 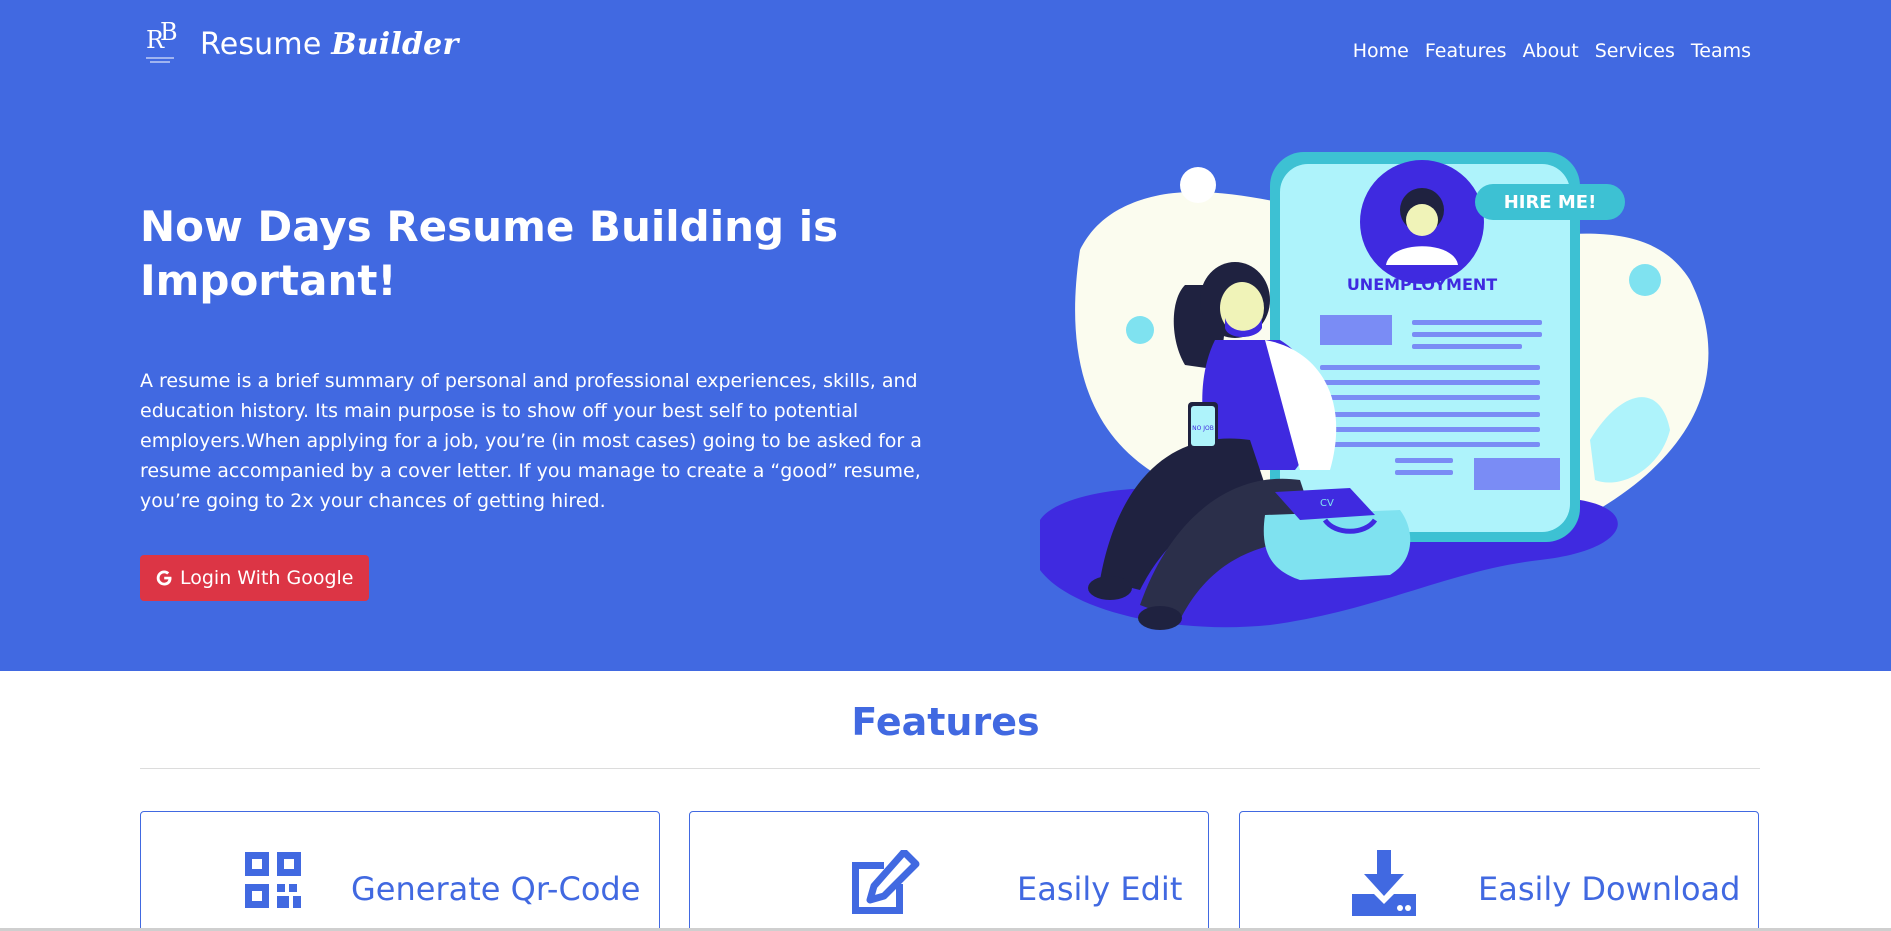 I want to click on features-divider, so click(x=950, y=768).